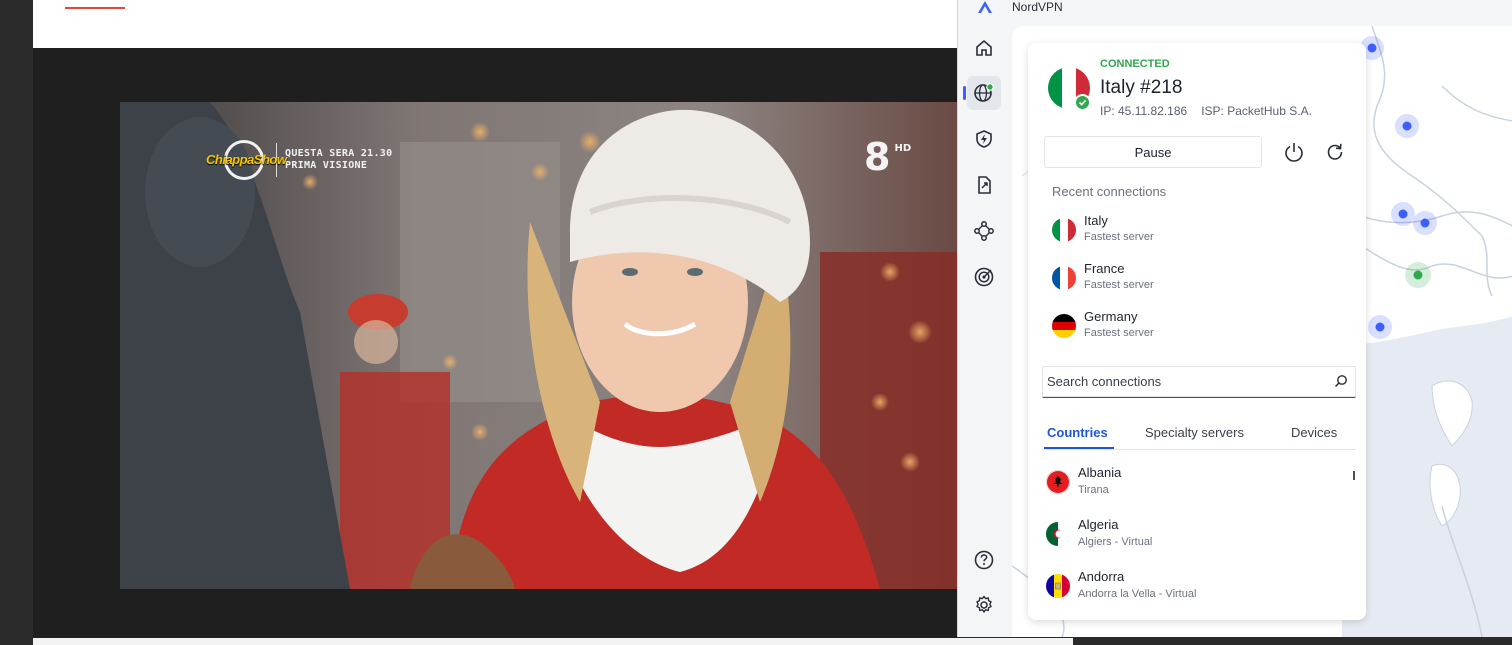 This screenshot has width=1512, height=645. Describe the element at coordinates (495, 24) in the screenshot. I see `website-header` at that location.